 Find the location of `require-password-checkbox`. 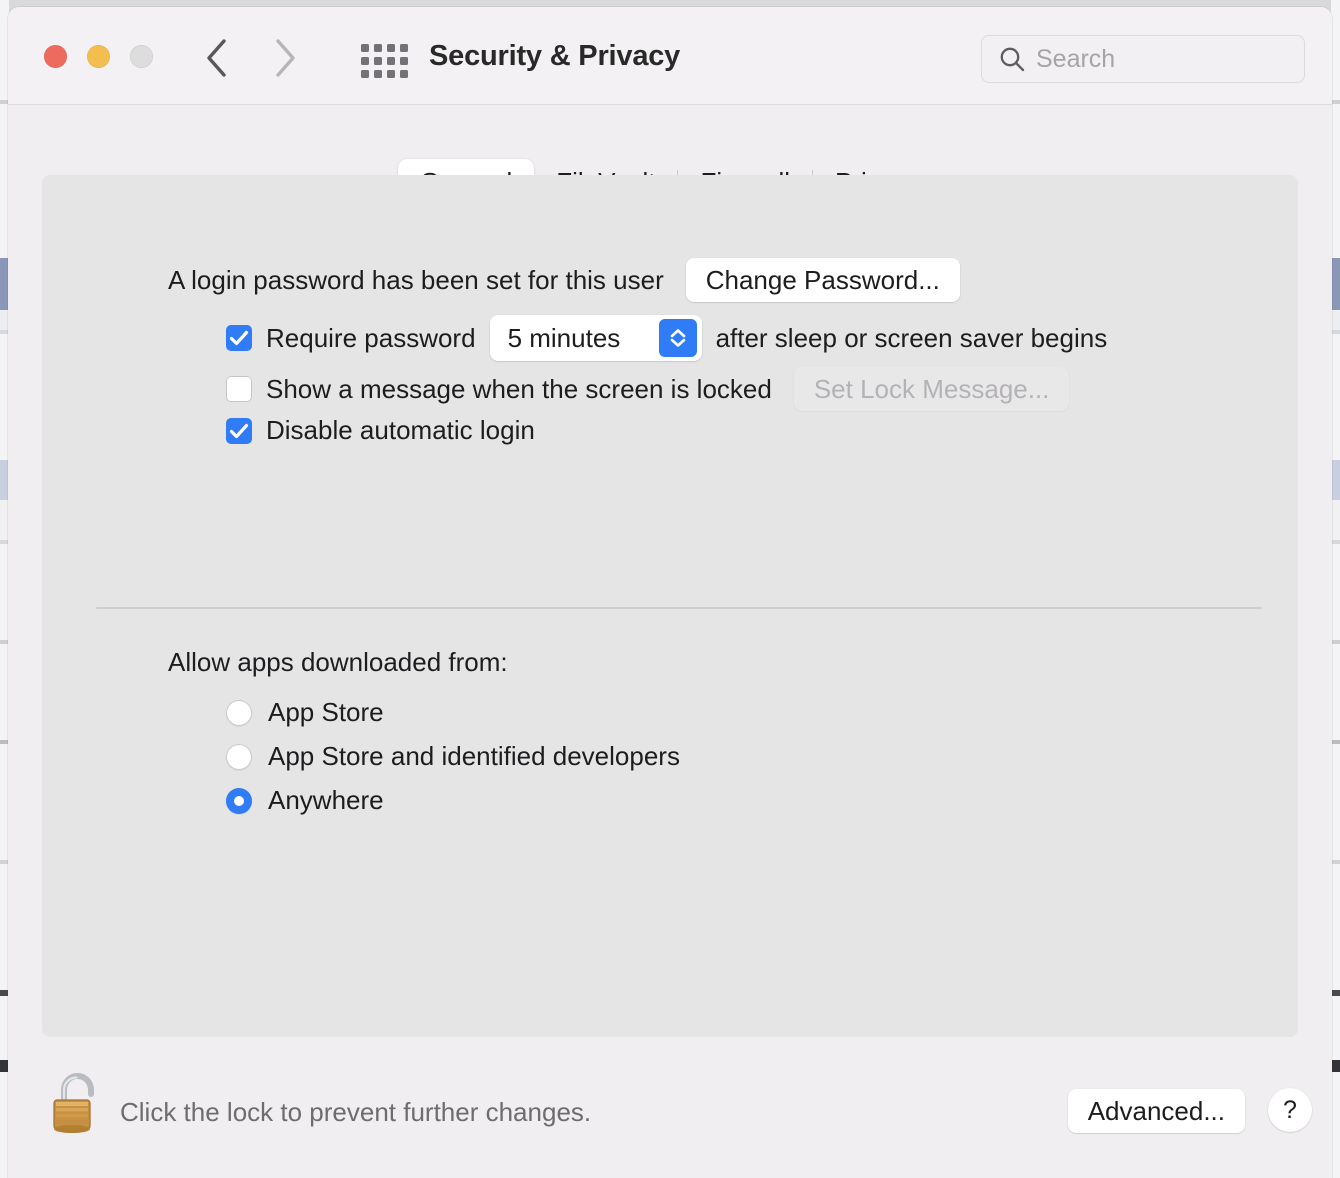

require-password-checkbox is located at coordinates (239, 338).